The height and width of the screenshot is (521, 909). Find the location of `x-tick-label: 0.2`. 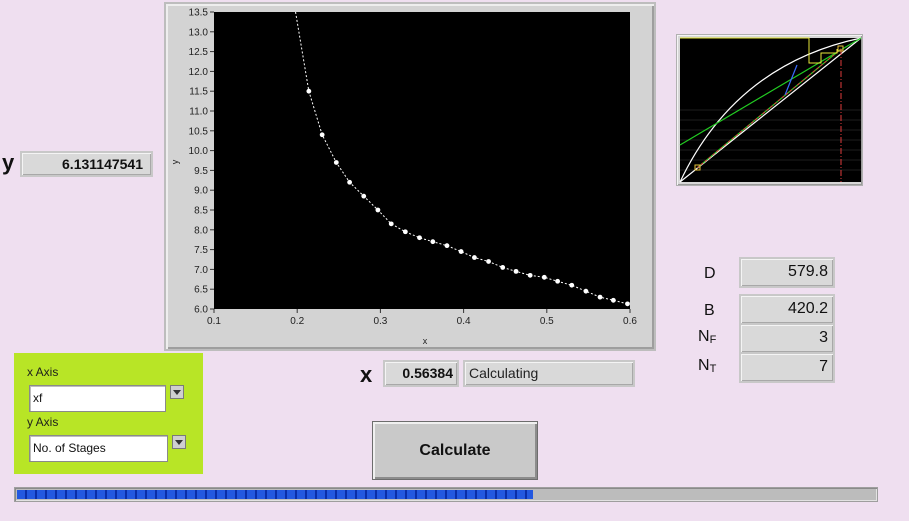

x-tick-label: 0.2 is located at coordinates (297, 321).